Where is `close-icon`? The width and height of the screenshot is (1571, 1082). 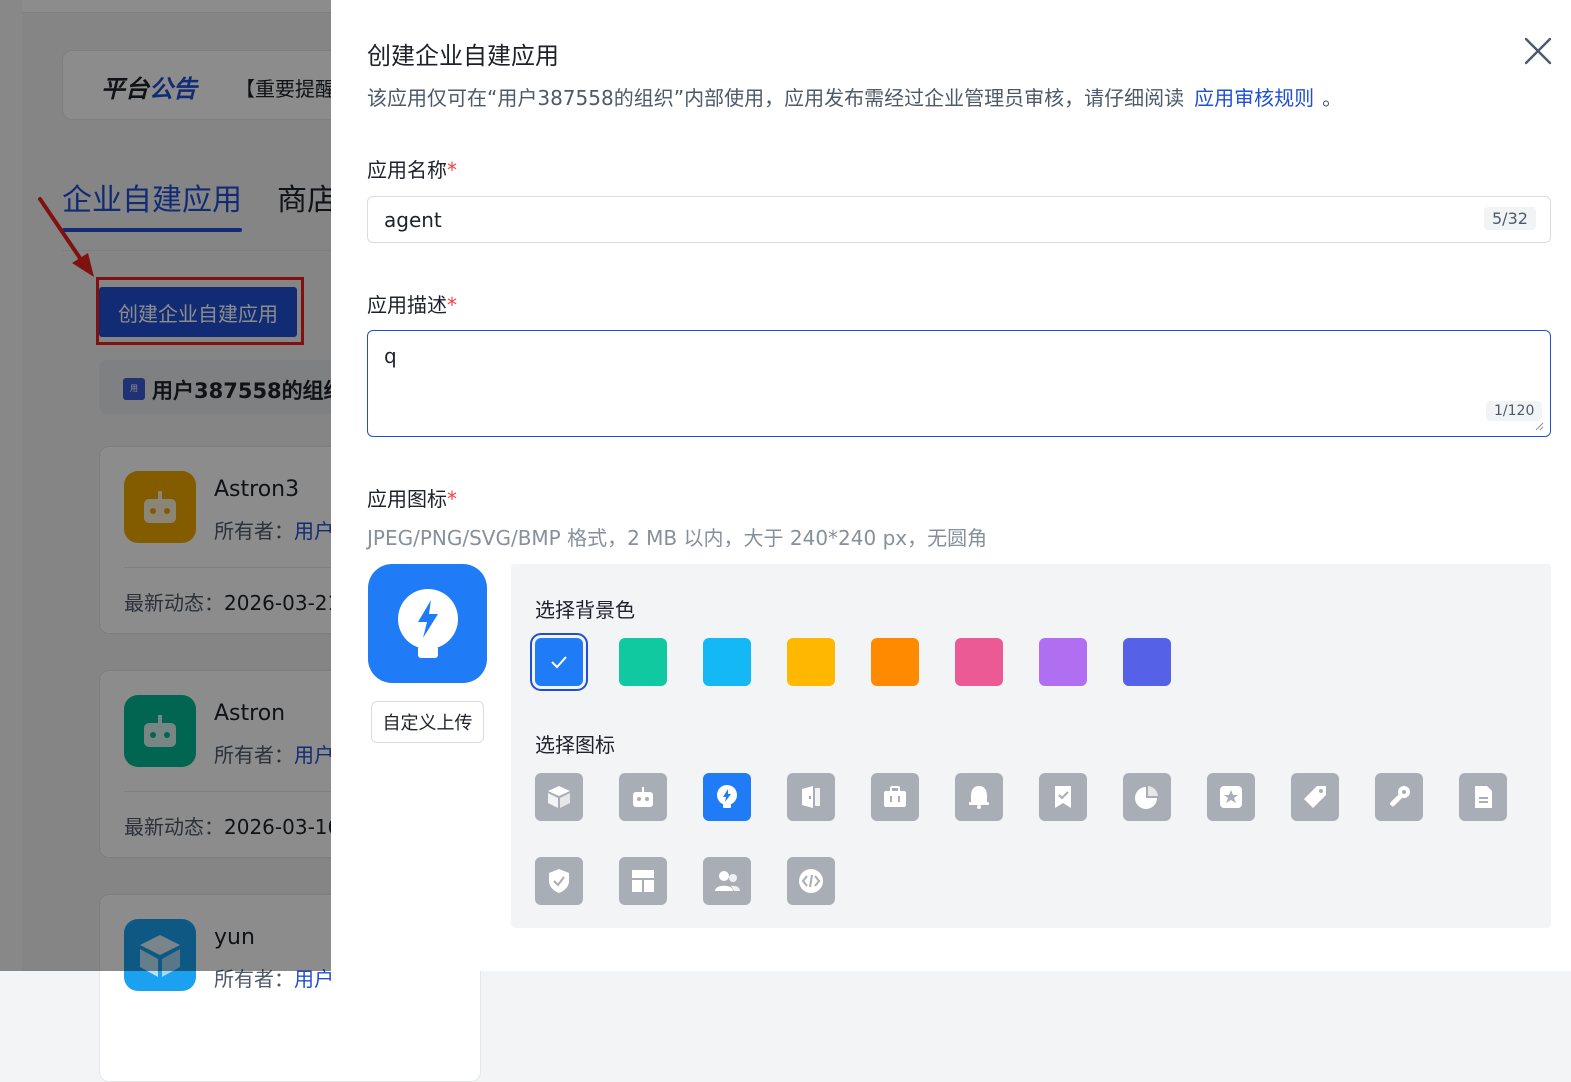
close-icon is located at coordinates (1538, 51).